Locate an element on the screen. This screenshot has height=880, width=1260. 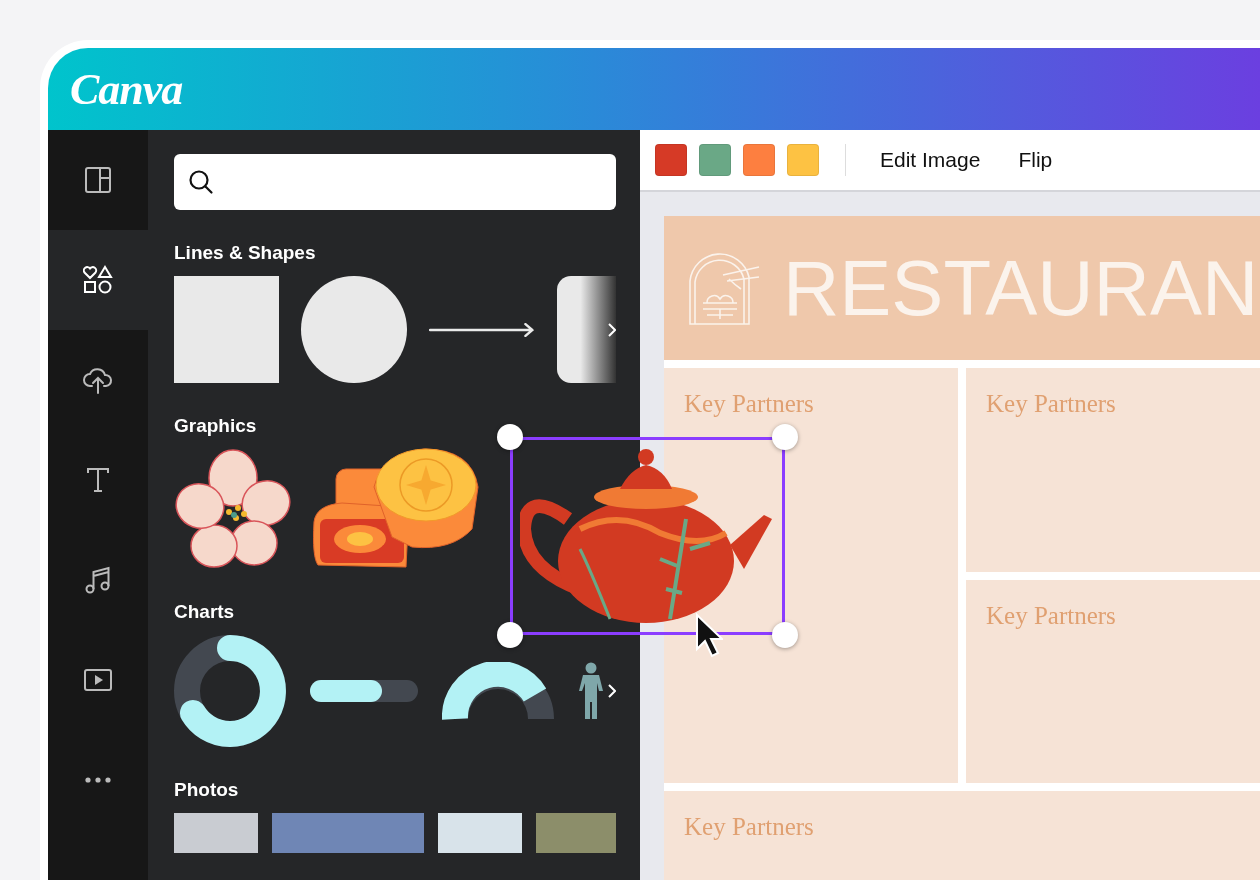
rail-tab is located at coordinates (98, 280).